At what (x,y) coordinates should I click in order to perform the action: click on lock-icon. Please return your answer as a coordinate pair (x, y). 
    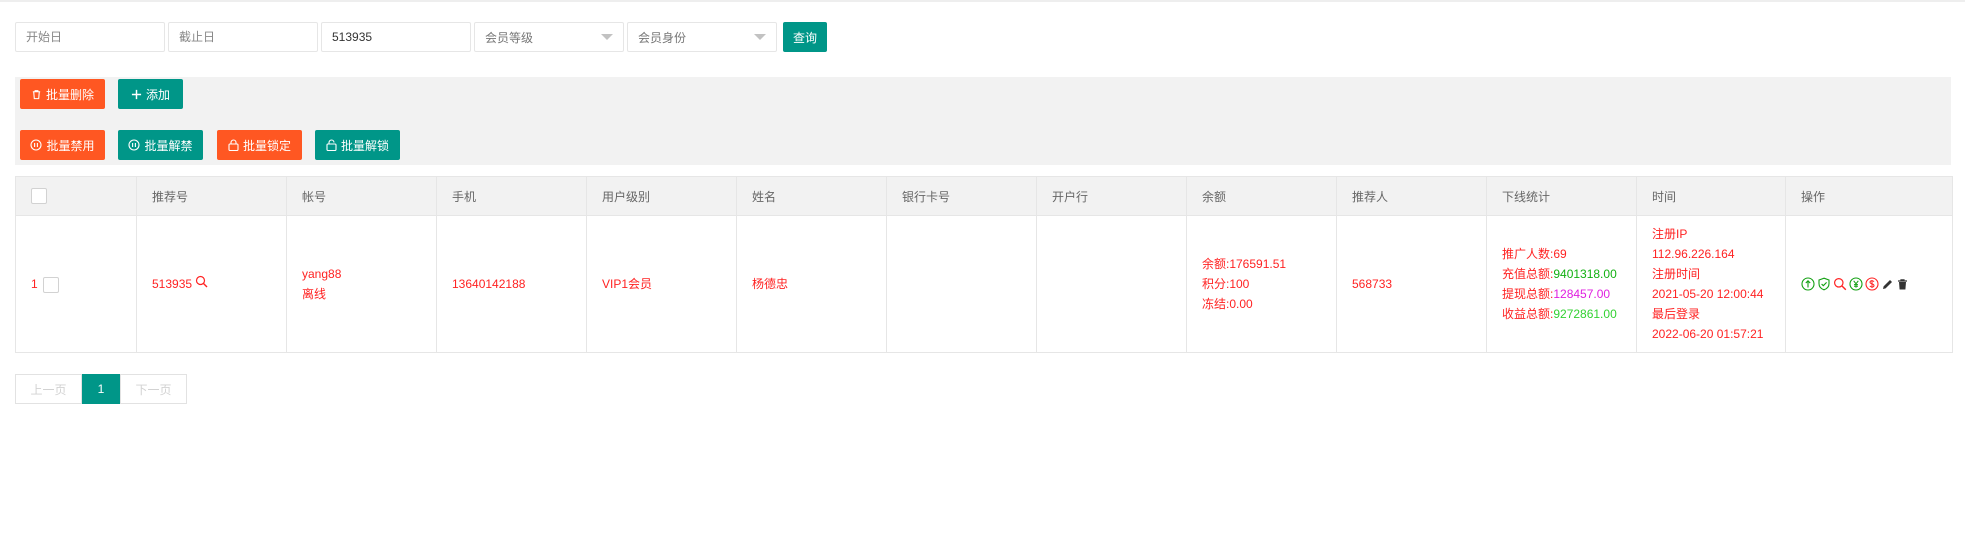
    Looking at the image, I should click on (233, 145).